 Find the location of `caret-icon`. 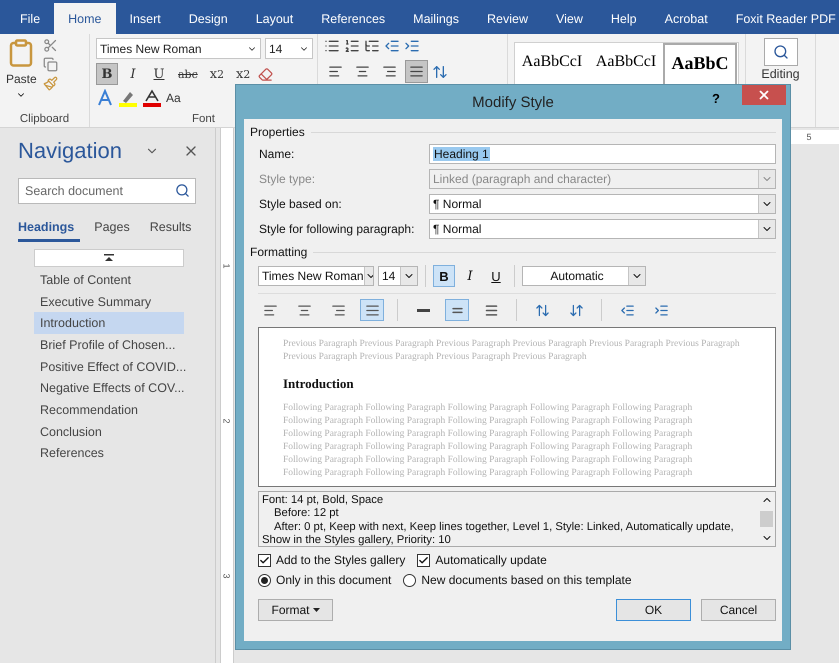

caret-icon is located at coordinates (316, 610).